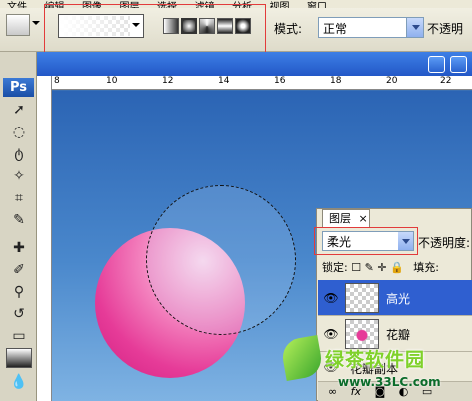  Describe the element at coordinates (243, 26) in the screenshot. I see `diamond-gradient-button` at that location.